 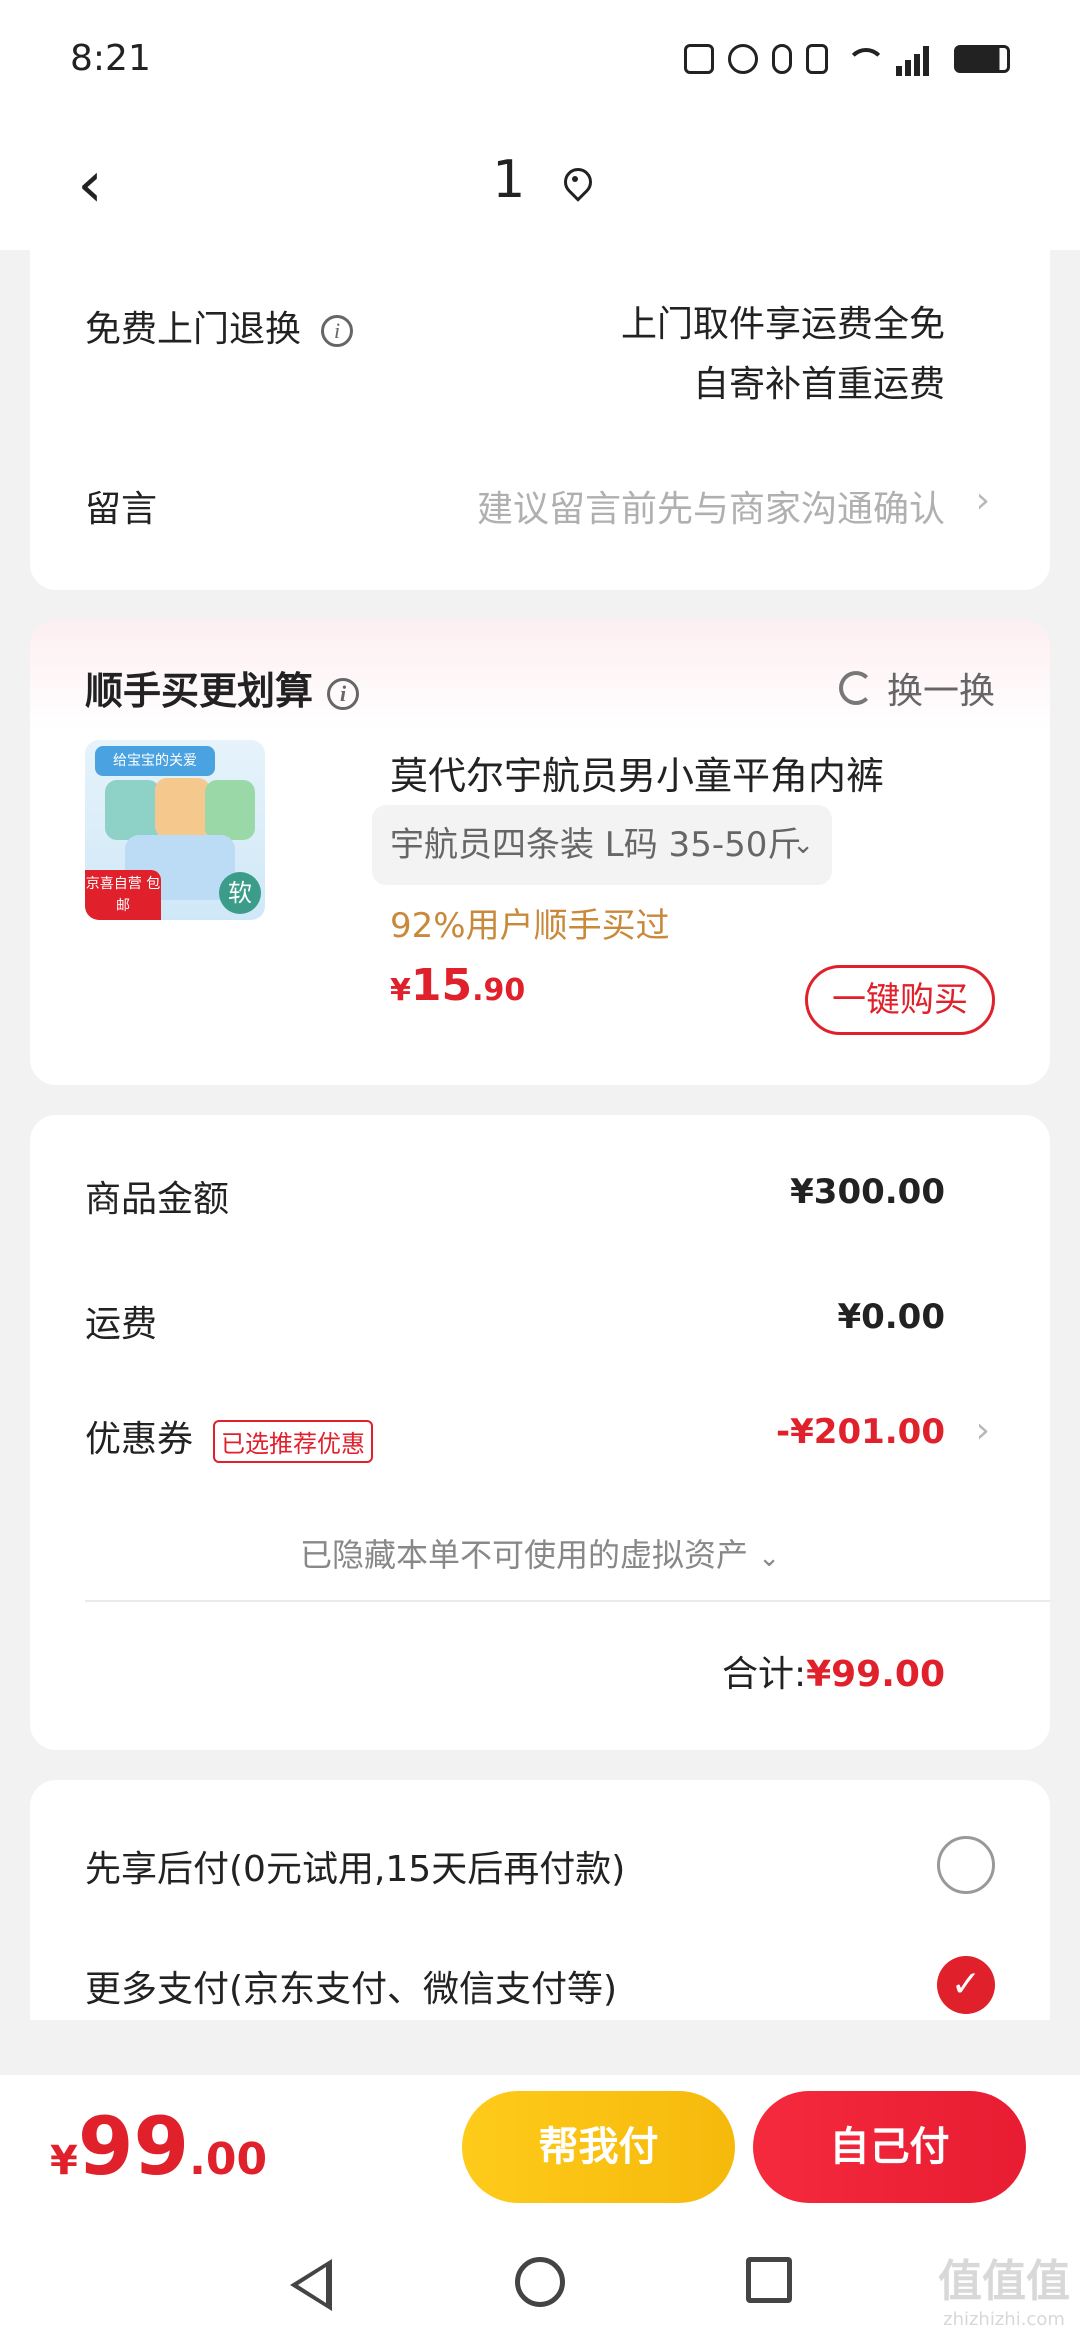 I want to click on wifi-icon, so click(x=864, y=59).